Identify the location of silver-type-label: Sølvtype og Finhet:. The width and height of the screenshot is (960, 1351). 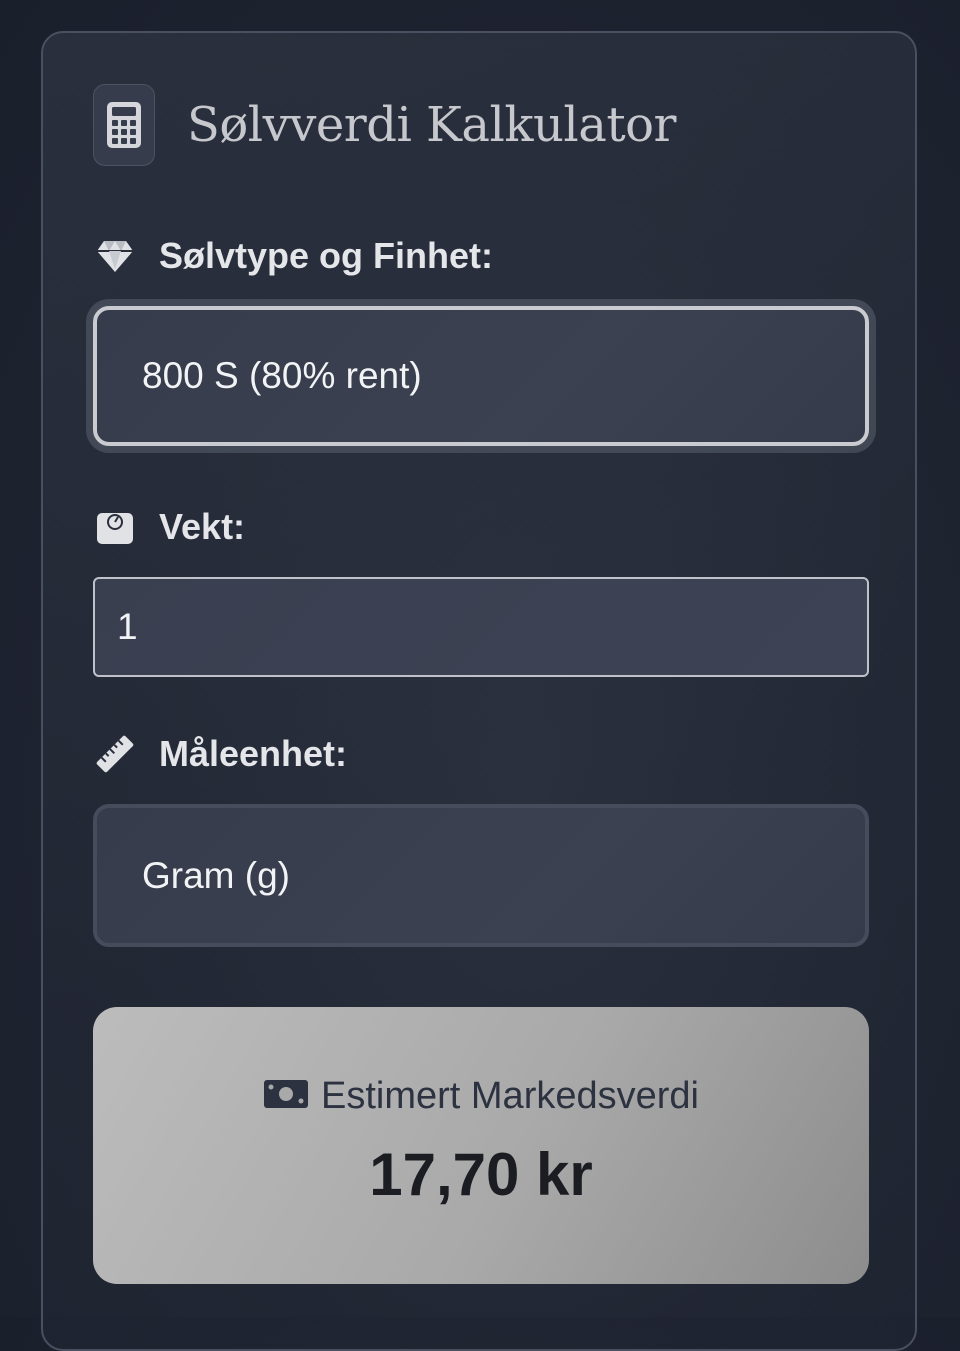
(326, 255).